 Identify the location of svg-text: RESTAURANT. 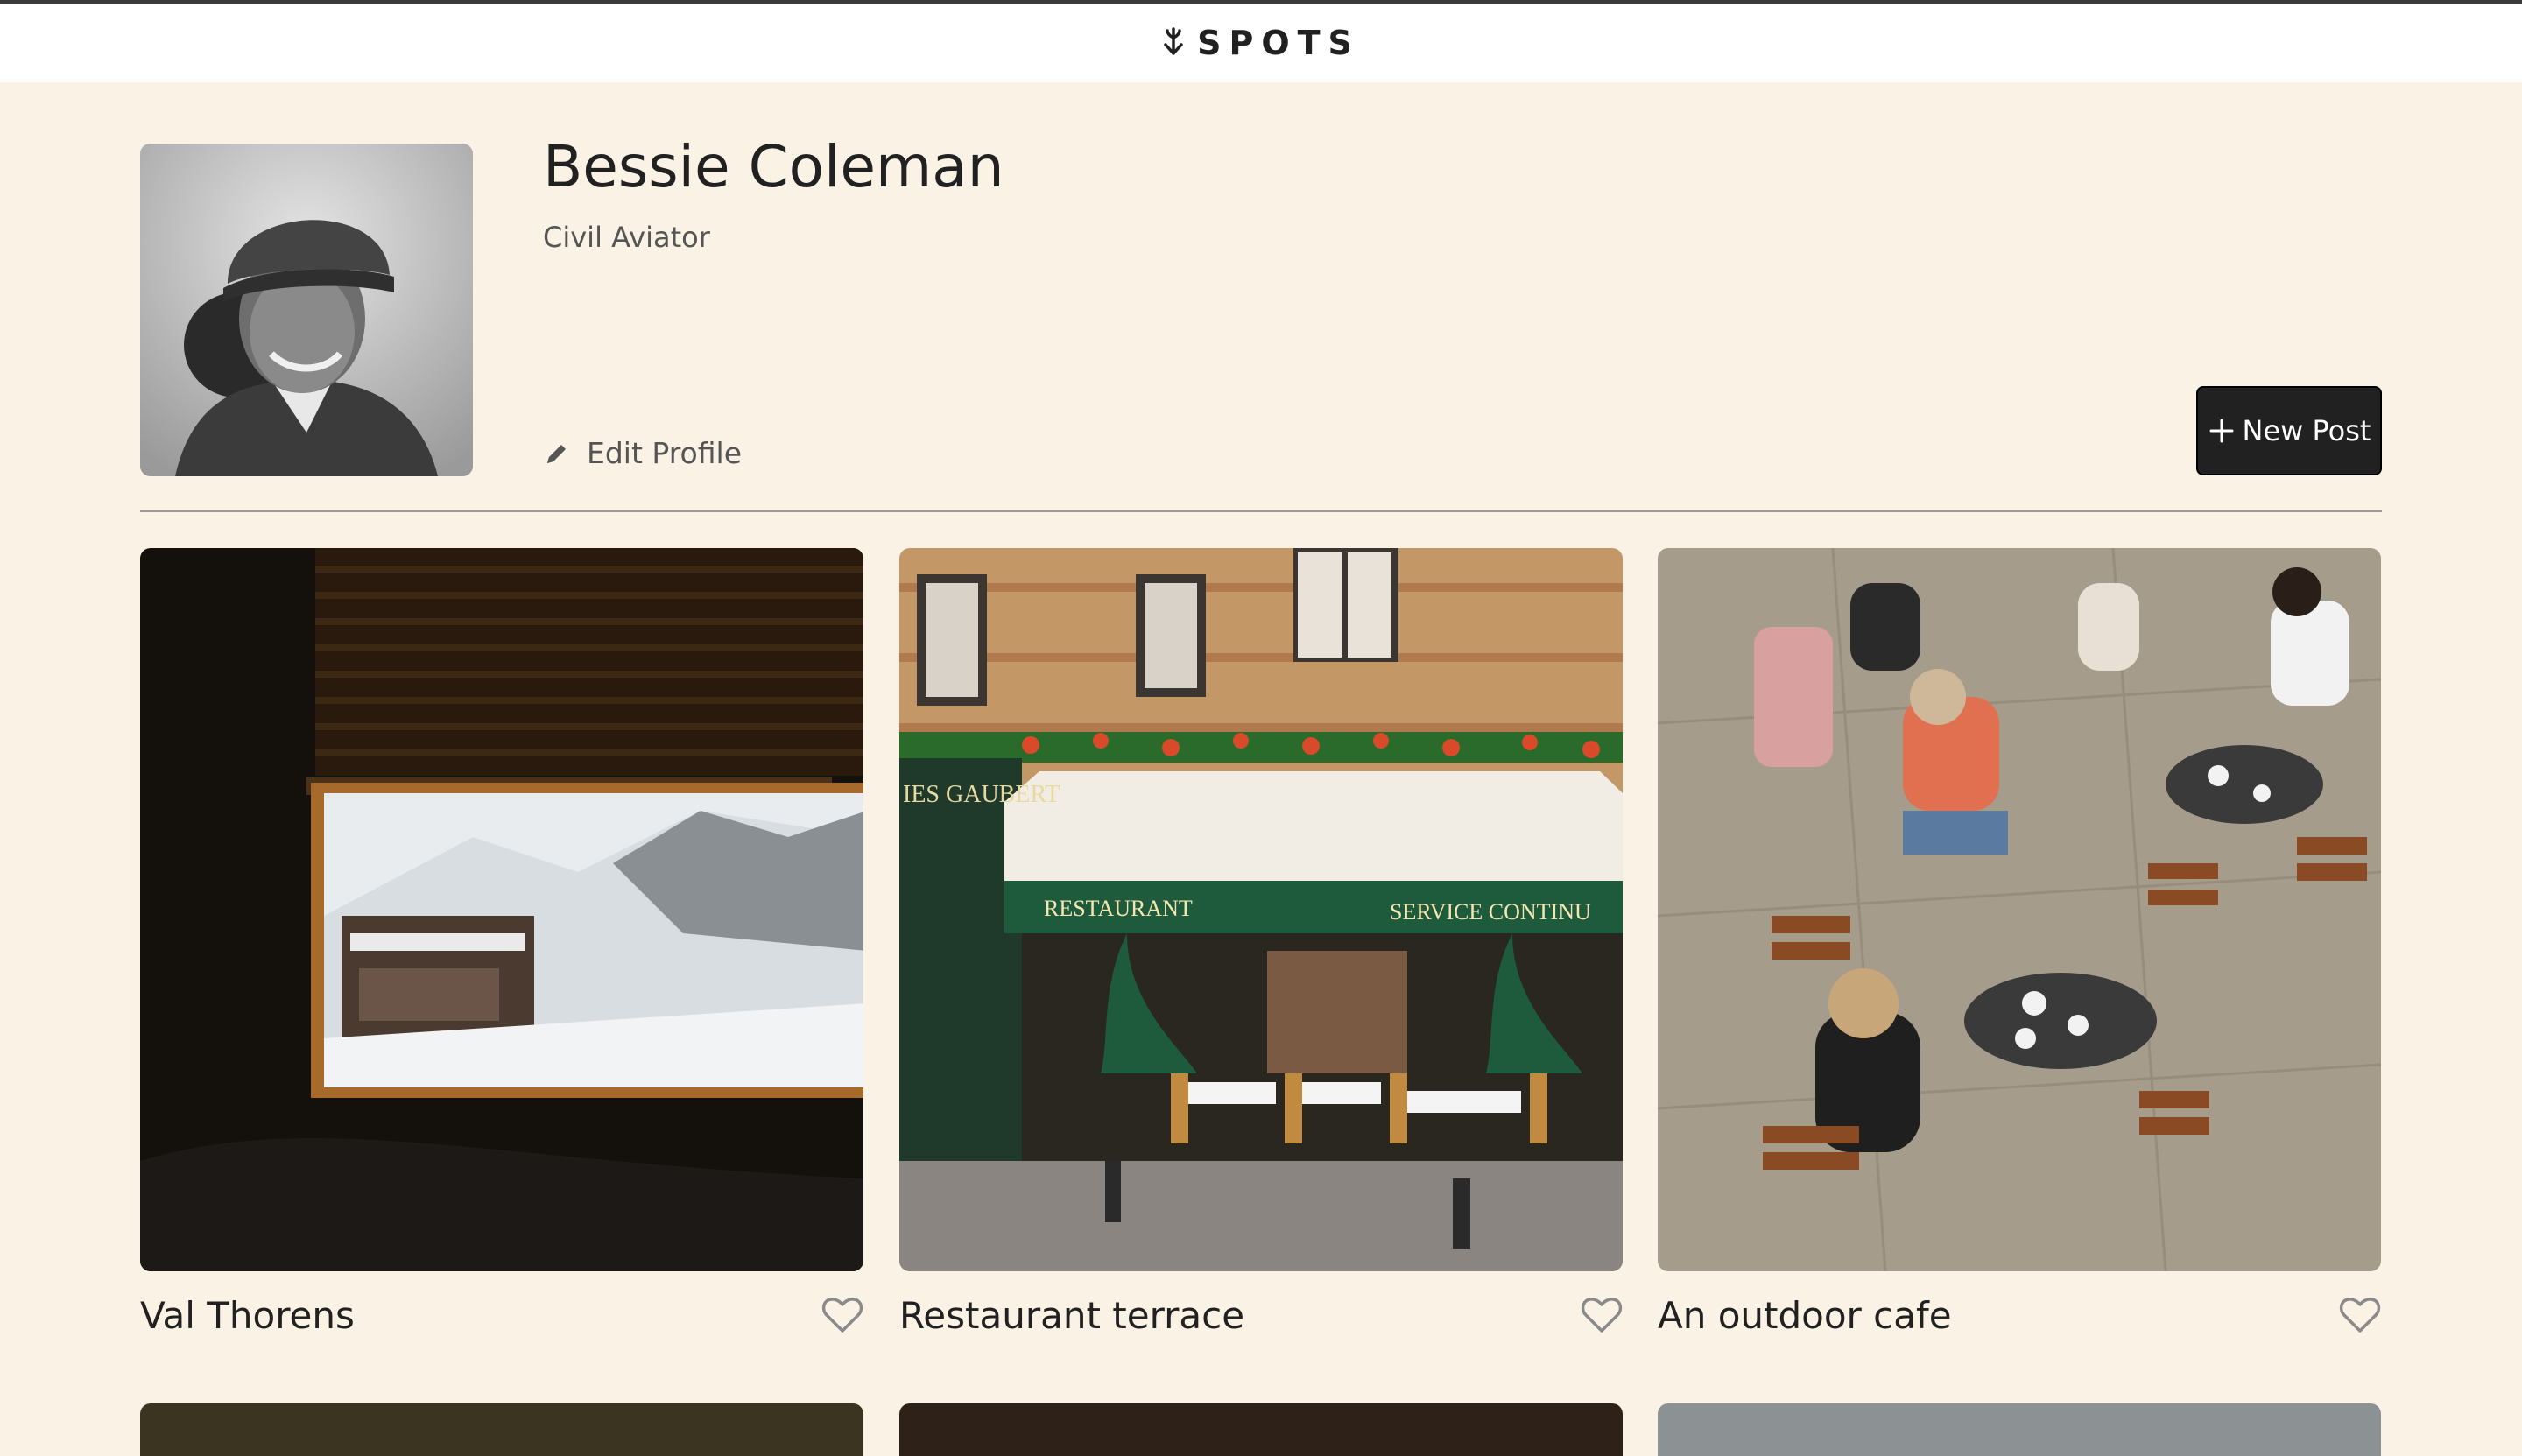
(1118, 908).